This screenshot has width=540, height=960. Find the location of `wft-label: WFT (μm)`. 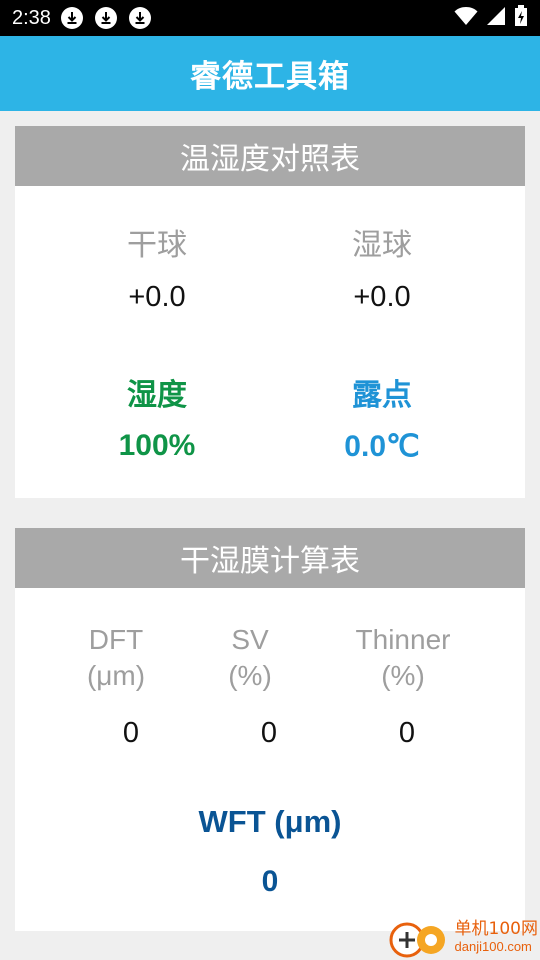

wft-label: WFT (μm) is located at coordinates (270, 821).